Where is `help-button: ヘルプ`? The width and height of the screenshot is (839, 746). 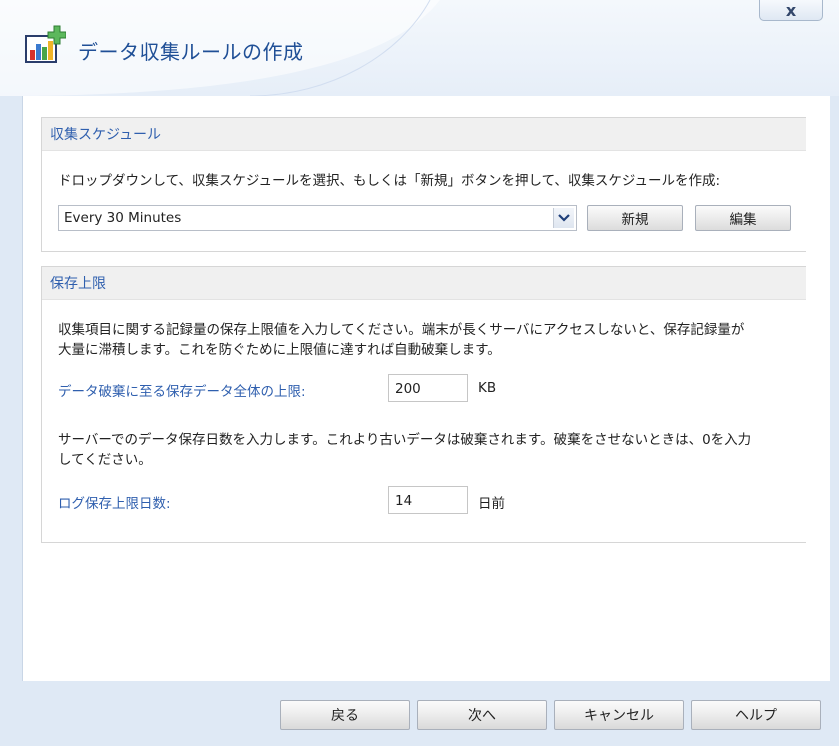
help-button: ヘルプ is located at coordinates (756, 715).